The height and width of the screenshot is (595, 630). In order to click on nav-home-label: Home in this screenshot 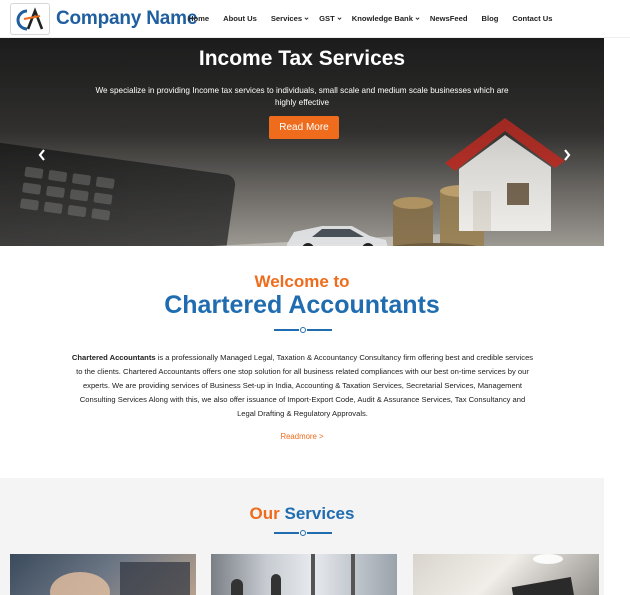, I will do `click(199, 18)`.